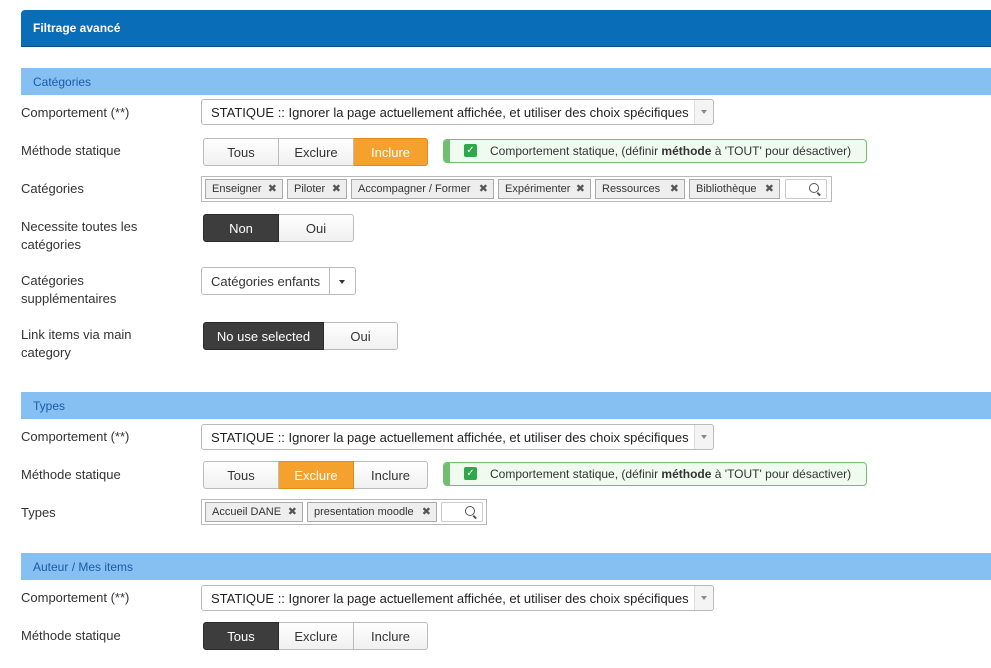 This screenshot has width=991, height=668. Describe the element at coordinates (241, 152) in the screenshot. I see `cat-methode-tous: Tous` at that location.